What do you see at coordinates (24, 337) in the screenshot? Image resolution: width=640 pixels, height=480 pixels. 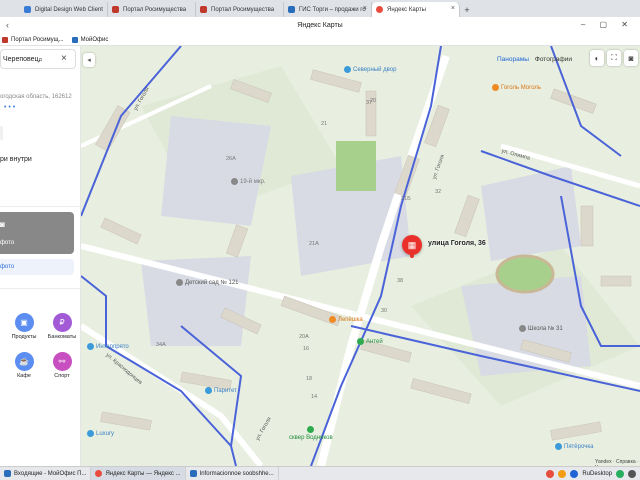 I see `category-label: Продукты` at bounding box center [24, 337].